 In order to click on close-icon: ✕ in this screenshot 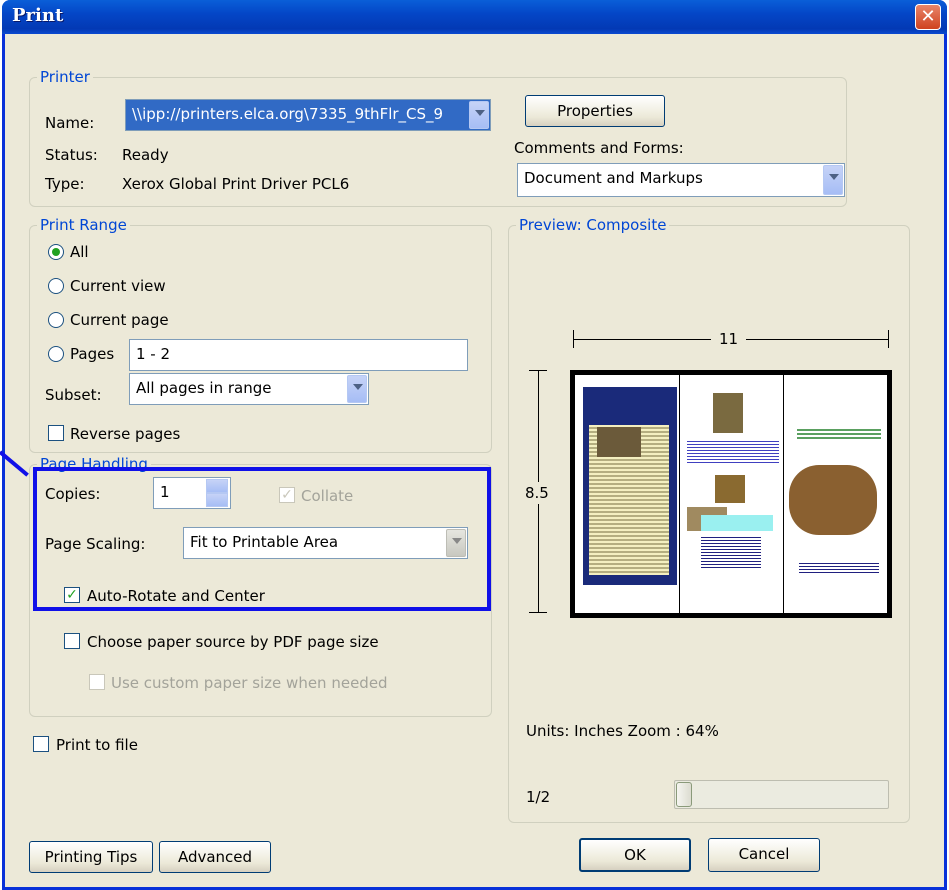, I will do `click(928, 17)`.